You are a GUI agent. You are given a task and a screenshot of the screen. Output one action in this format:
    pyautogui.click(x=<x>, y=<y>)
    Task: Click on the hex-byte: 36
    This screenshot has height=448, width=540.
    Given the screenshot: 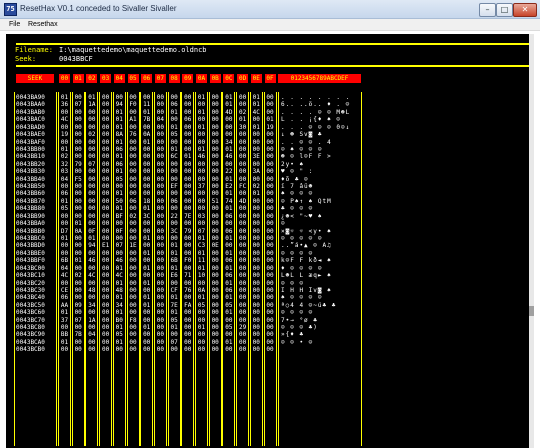 What is the action you would take?
    pyautogui.click(x=64, y=104)
    